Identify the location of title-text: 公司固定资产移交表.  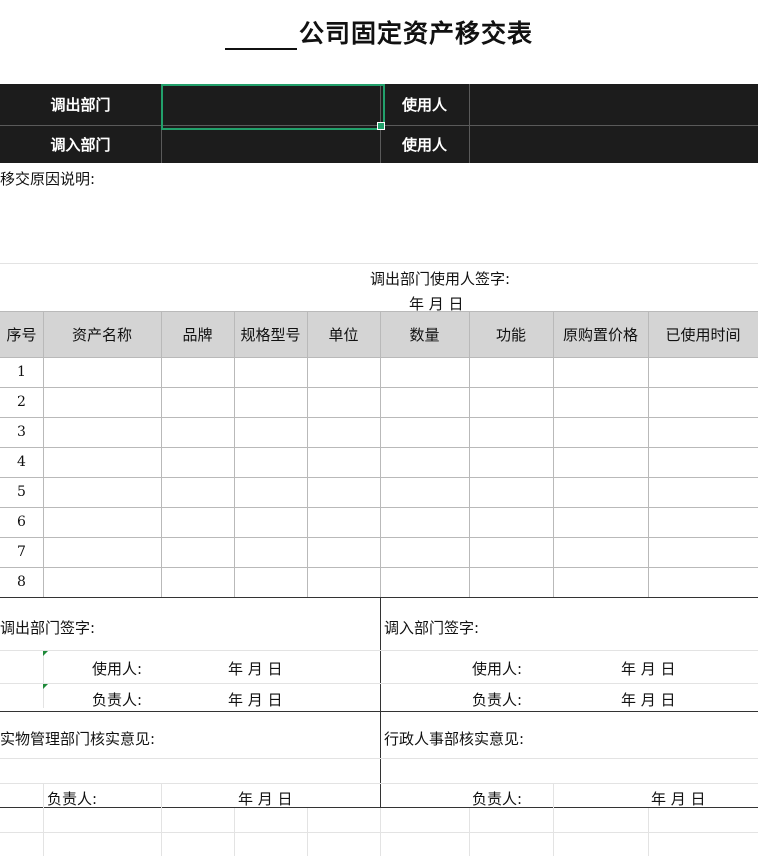
(415, 33).